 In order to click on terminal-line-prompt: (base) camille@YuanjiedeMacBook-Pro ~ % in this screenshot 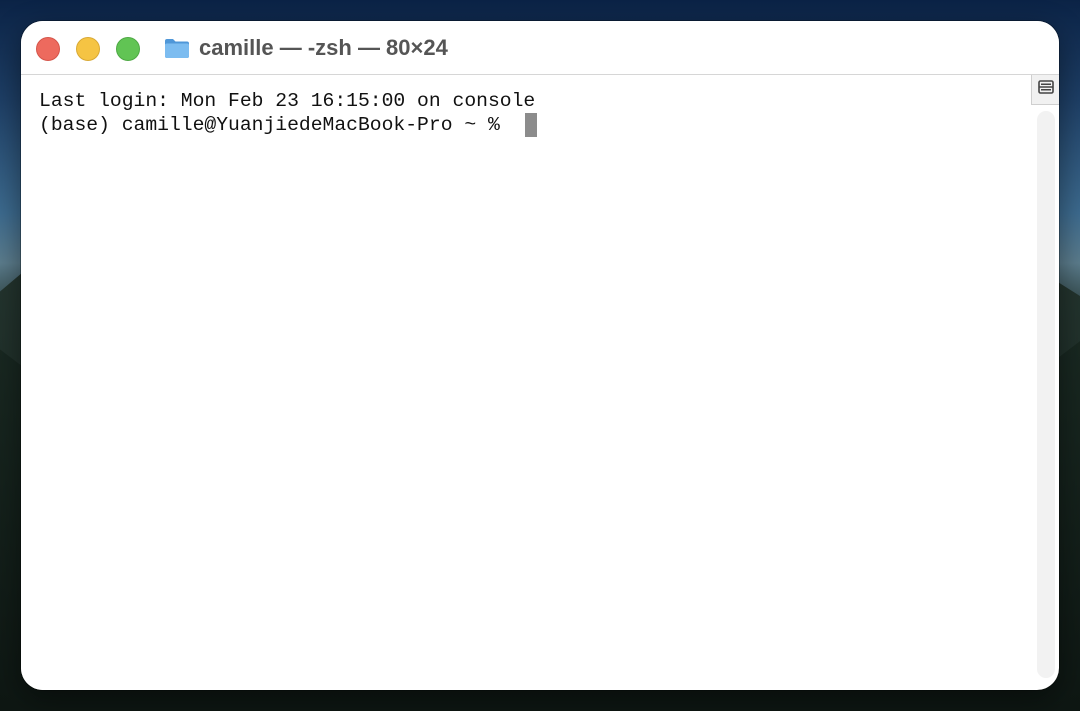, I will do `click(275, 125)`.